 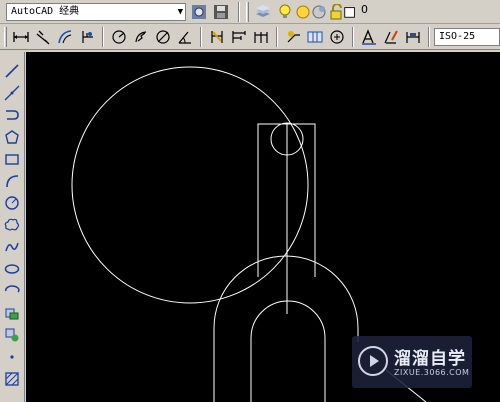 I want to click on dimension-text-edit-button, so click(x=391, y=37).